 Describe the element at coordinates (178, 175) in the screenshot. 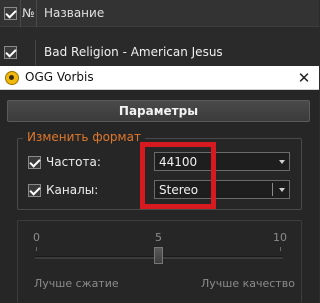

I see `highlight-box` at that location.